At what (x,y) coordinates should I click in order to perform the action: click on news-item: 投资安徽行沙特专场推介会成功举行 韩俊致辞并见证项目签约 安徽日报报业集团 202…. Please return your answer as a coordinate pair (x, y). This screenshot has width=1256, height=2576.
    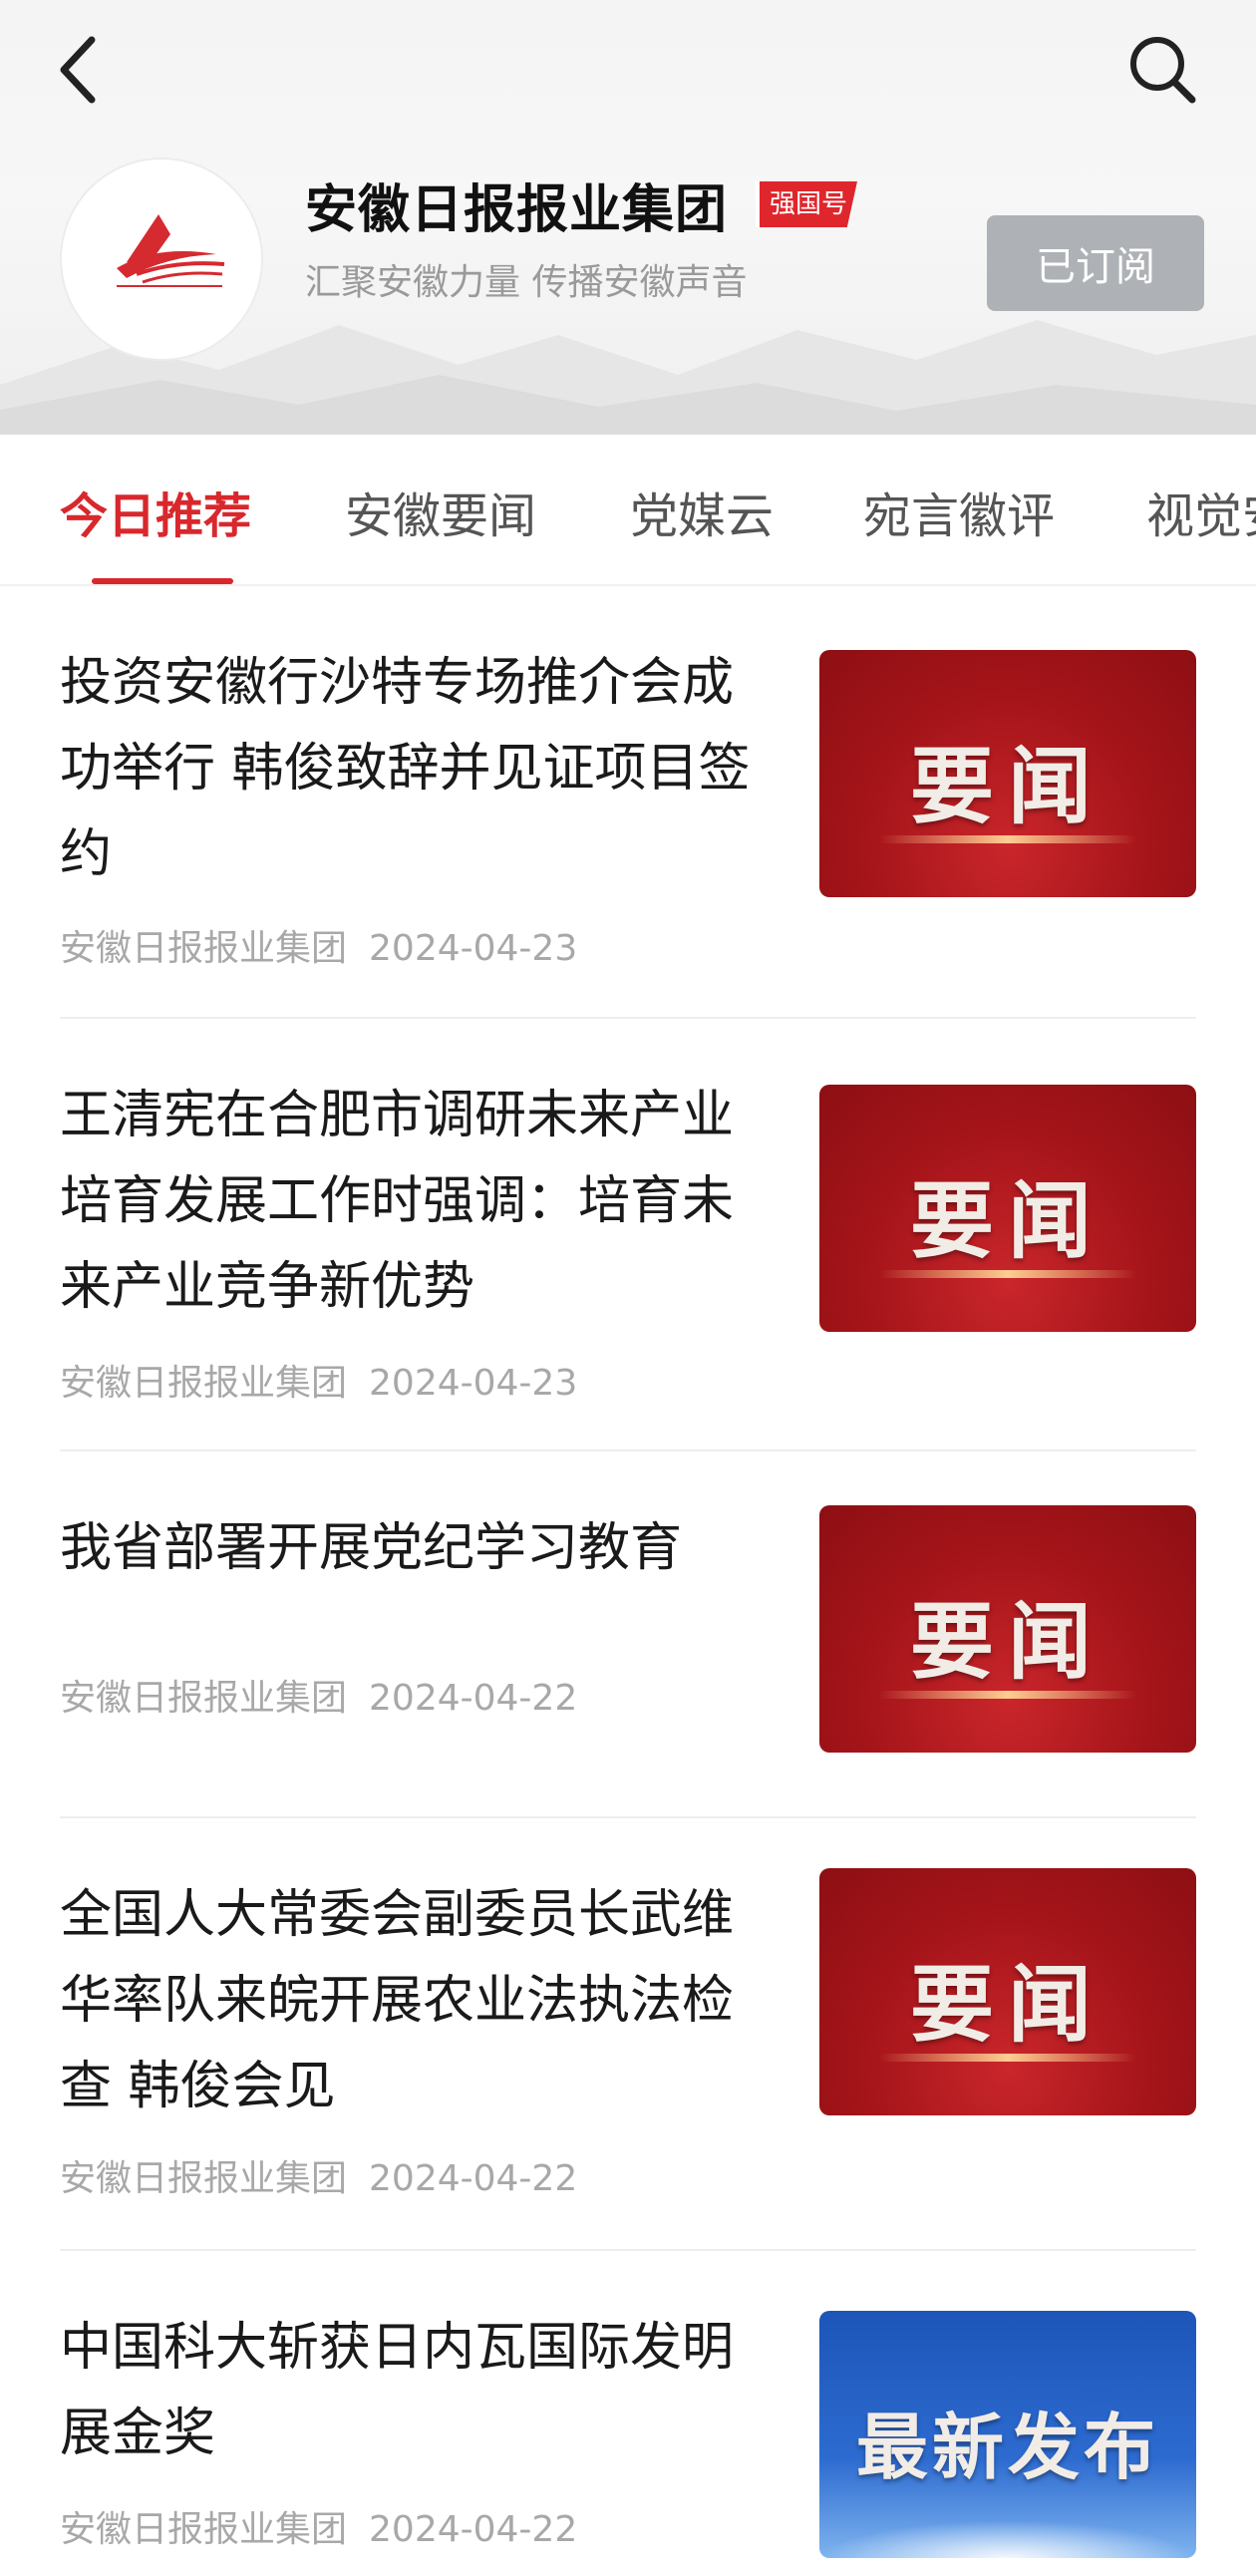
    Looking at the image, I should click on (628, 804).